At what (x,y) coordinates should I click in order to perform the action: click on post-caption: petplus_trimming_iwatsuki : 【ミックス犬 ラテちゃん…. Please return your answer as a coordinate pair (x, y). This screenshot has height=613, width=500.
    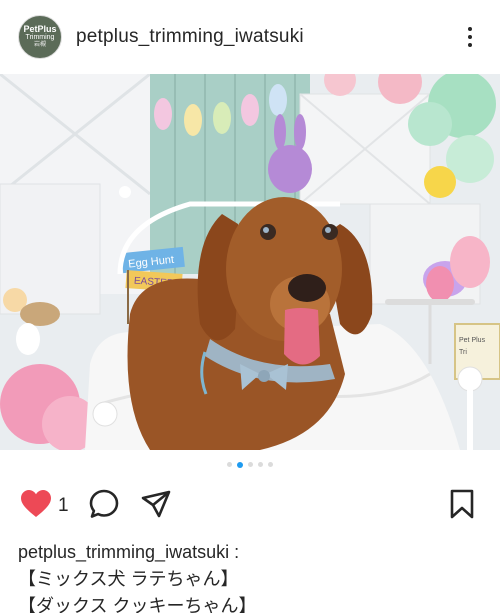
    Looking at the image, I should click on (253, 576).